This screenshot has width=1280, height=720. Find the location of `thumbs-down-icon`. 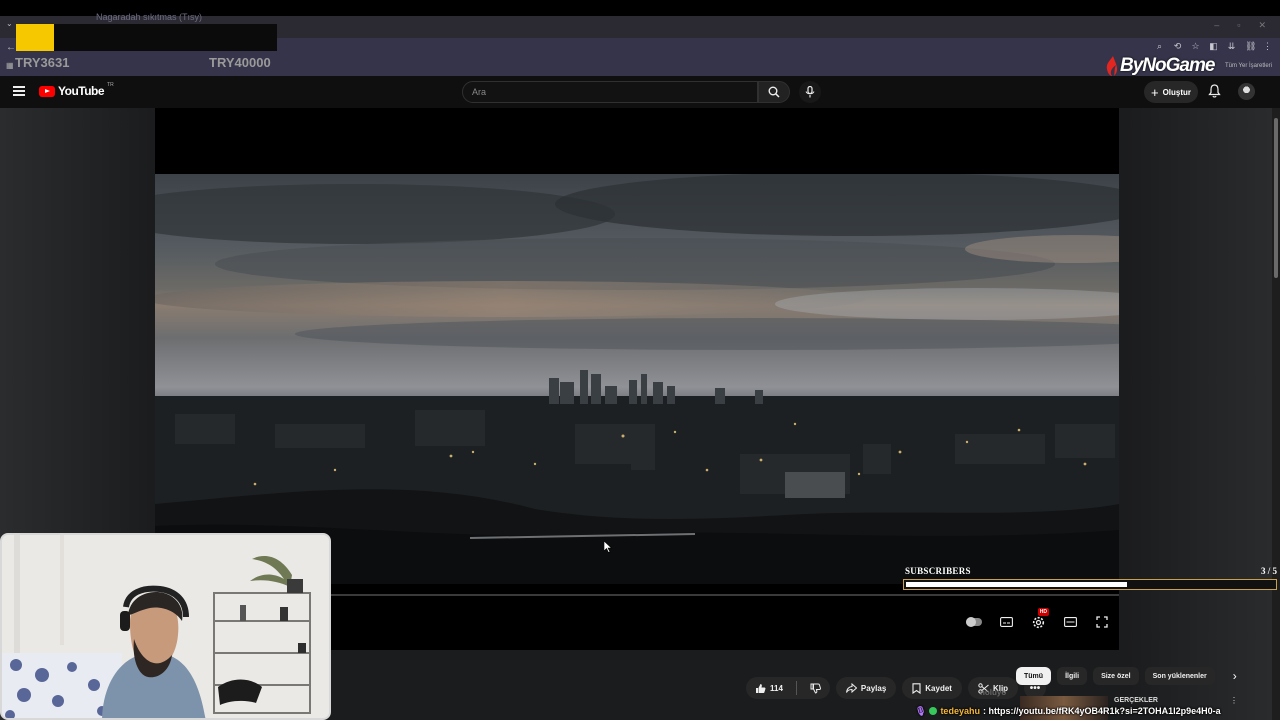

thumbs-down-icon is located at coordinates (815, 688).